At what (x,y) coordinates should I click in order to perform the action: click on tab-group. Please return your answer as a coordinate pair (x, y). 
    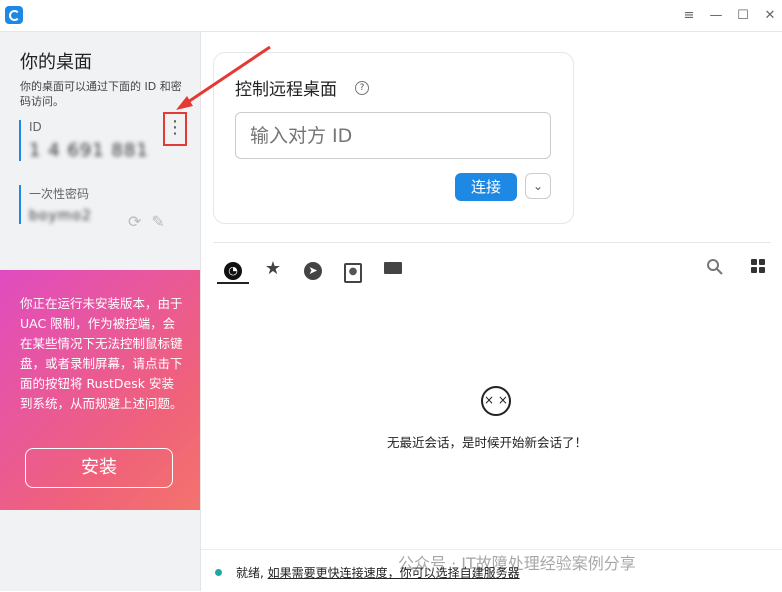
    Looking at the image, I should click on (393, 269).